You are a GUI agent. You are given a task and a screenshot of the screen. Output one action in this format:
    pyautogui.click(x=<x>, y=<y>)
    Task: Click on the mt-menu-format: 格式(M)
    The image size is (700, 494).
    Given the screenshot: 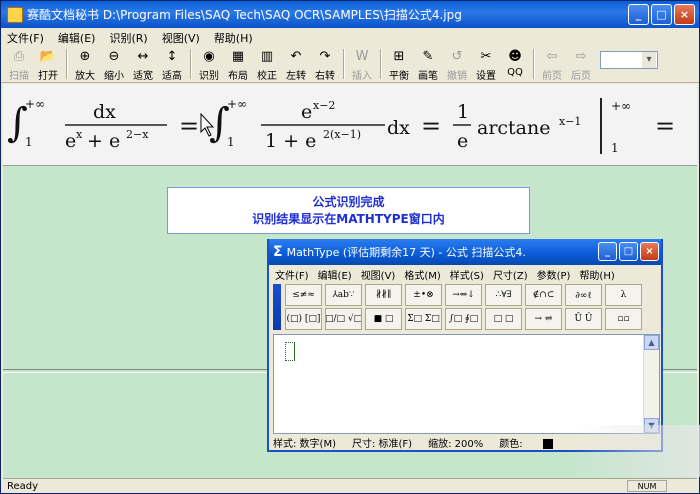 What is the action you would take?
    pyautogui.click(x=422, y=274)
    